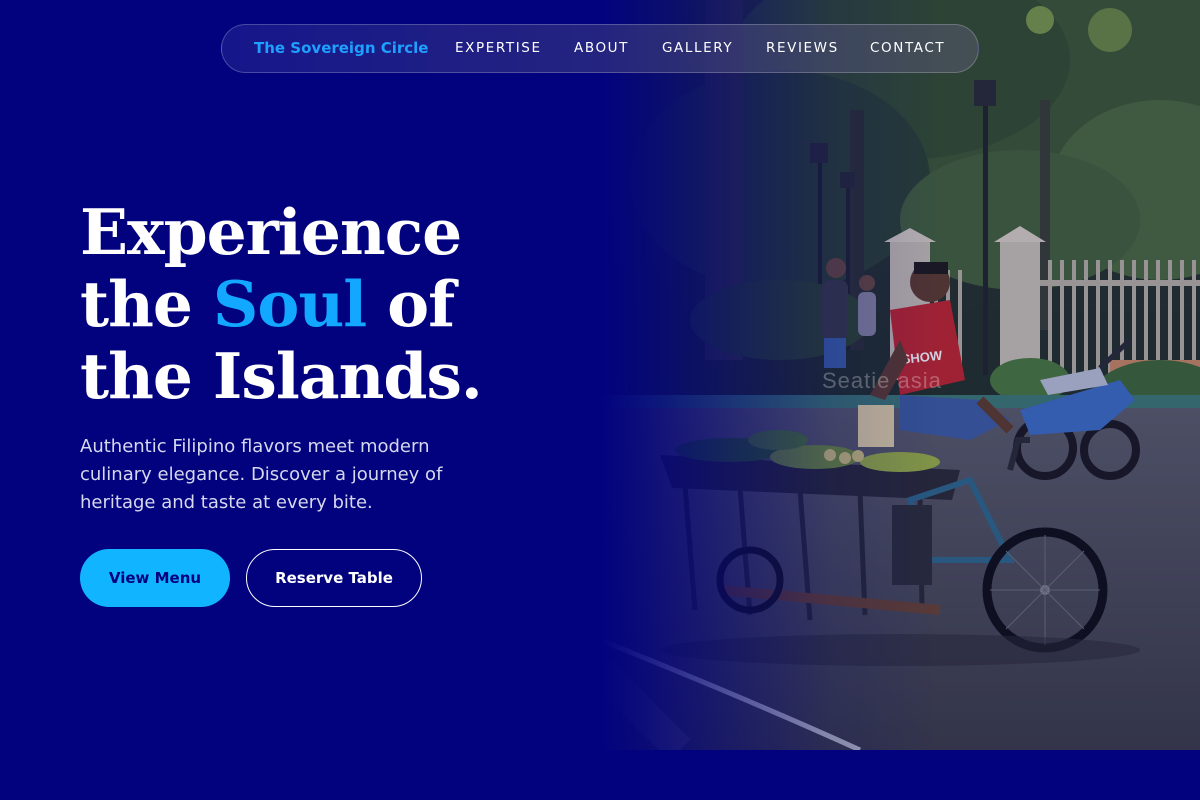 This screenshot has height=800, width=1200. What do you see at coordinates (146, 304) in the screenshot?
I see `headline-line-2-prefix: the` at bounding box center [146, 304].